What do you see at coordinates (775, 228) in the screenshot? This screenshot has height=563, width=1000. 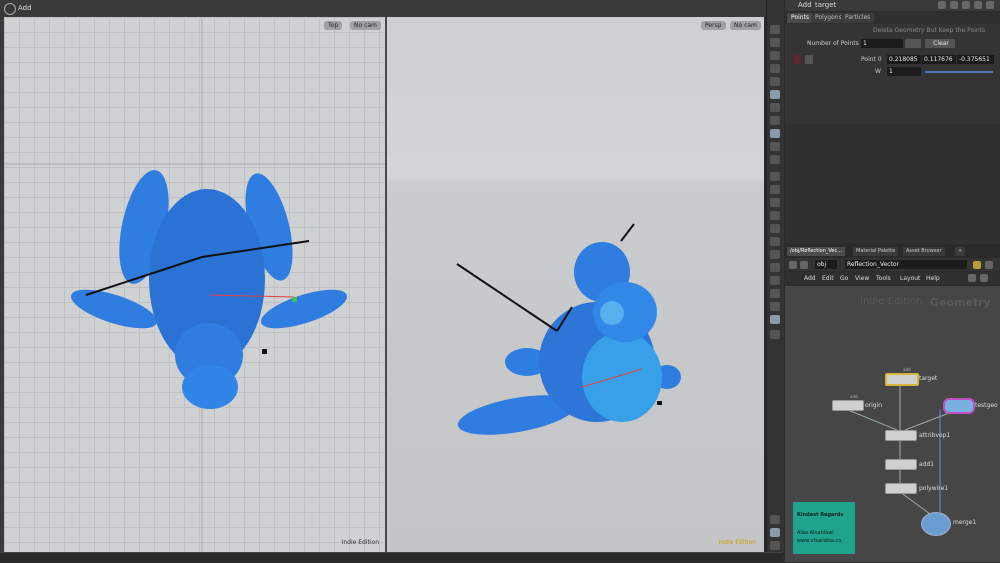 I see `hand-icon` at bounding box center [775, 228].